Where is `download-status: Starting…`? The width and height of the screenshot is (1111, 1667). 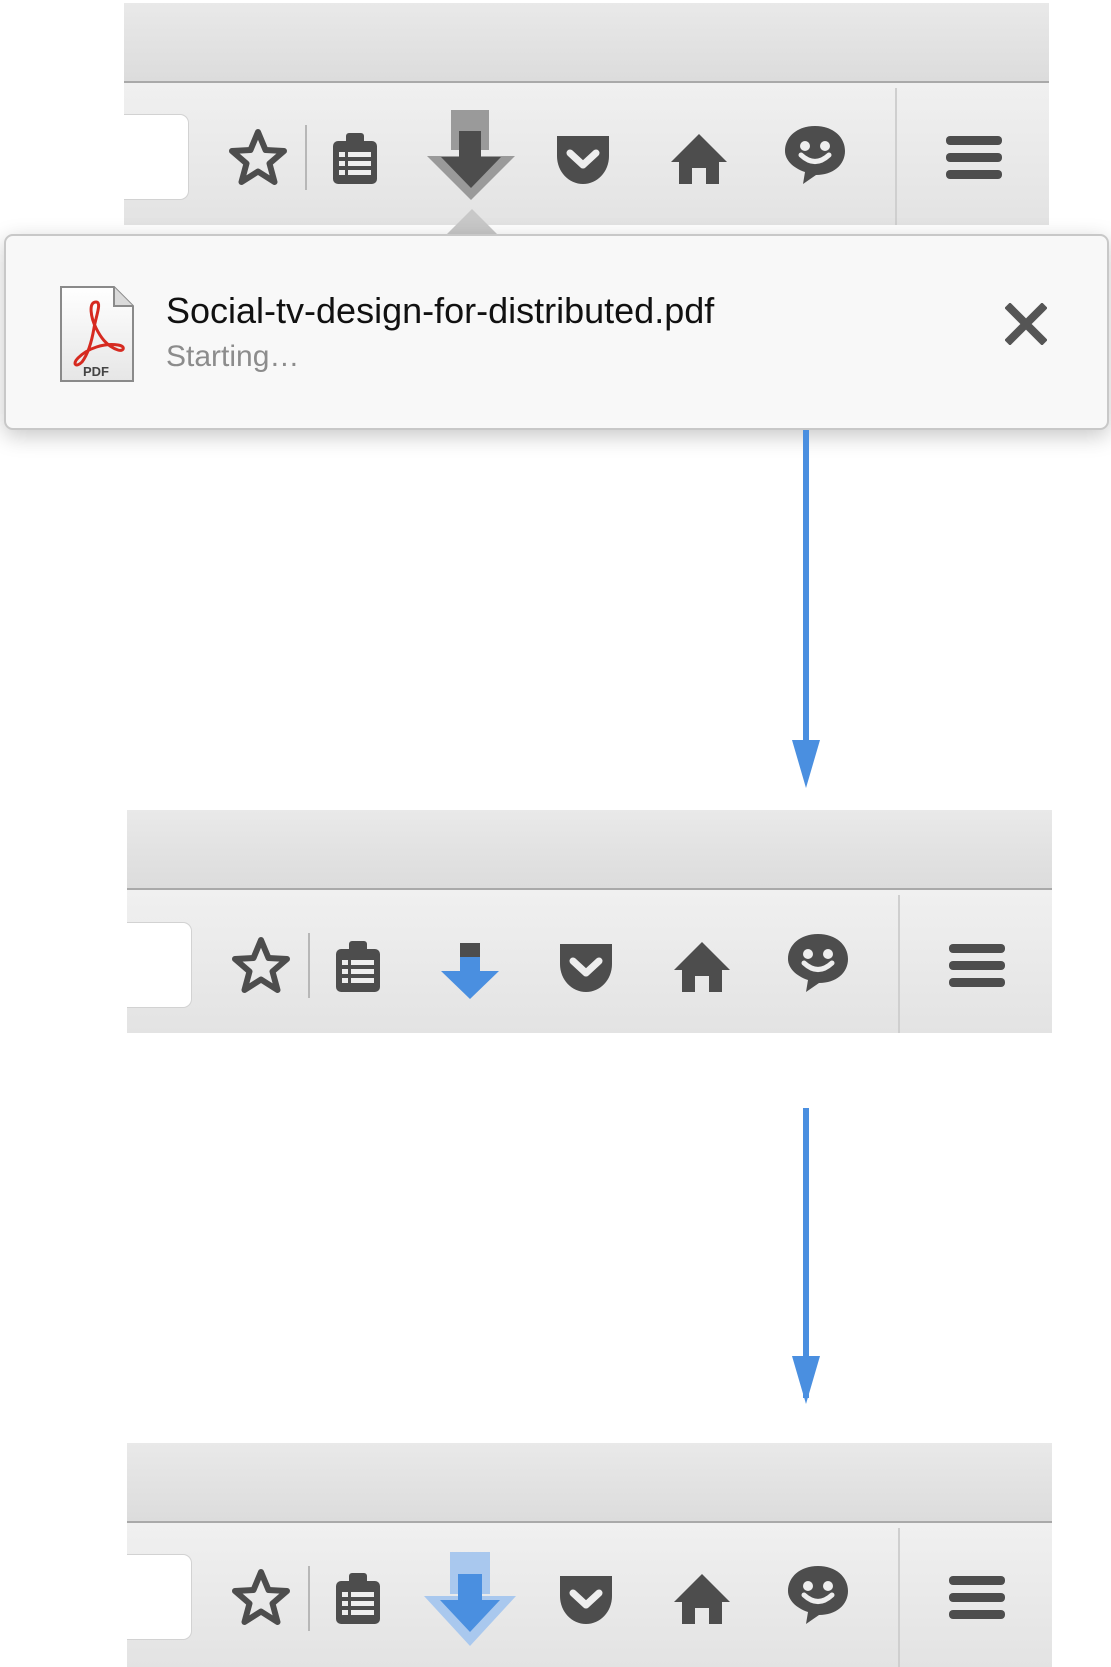 download-status: Starting… is located at coordinates (233, 356).